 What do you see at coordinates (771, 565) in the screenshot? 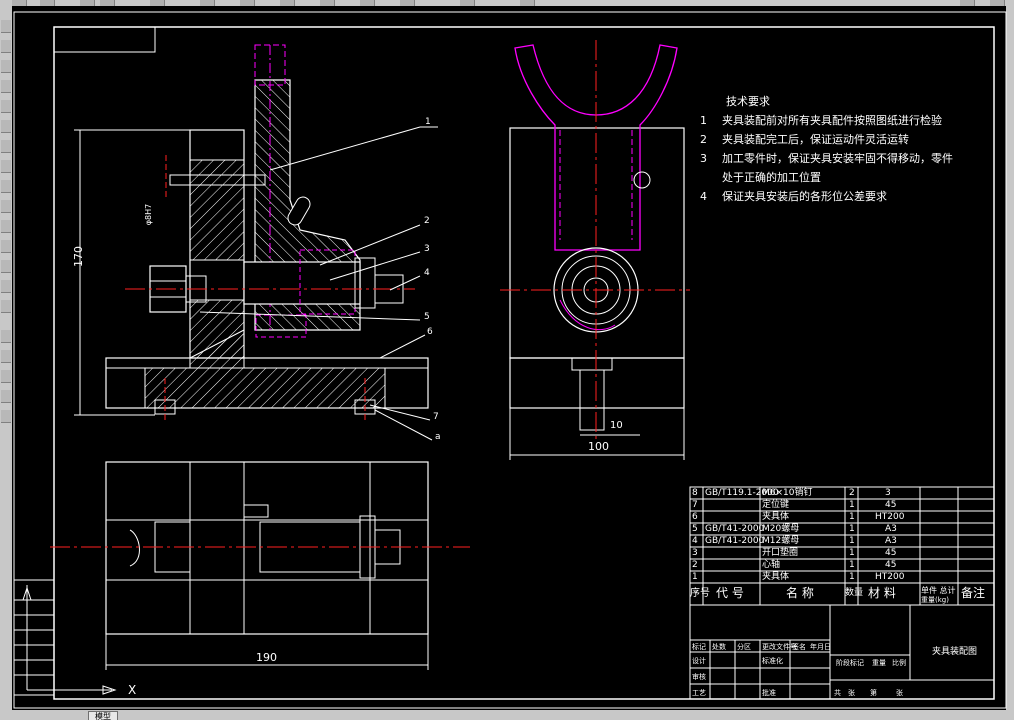
I see `bom-name: 心轴` at bounding box center [771, 565].